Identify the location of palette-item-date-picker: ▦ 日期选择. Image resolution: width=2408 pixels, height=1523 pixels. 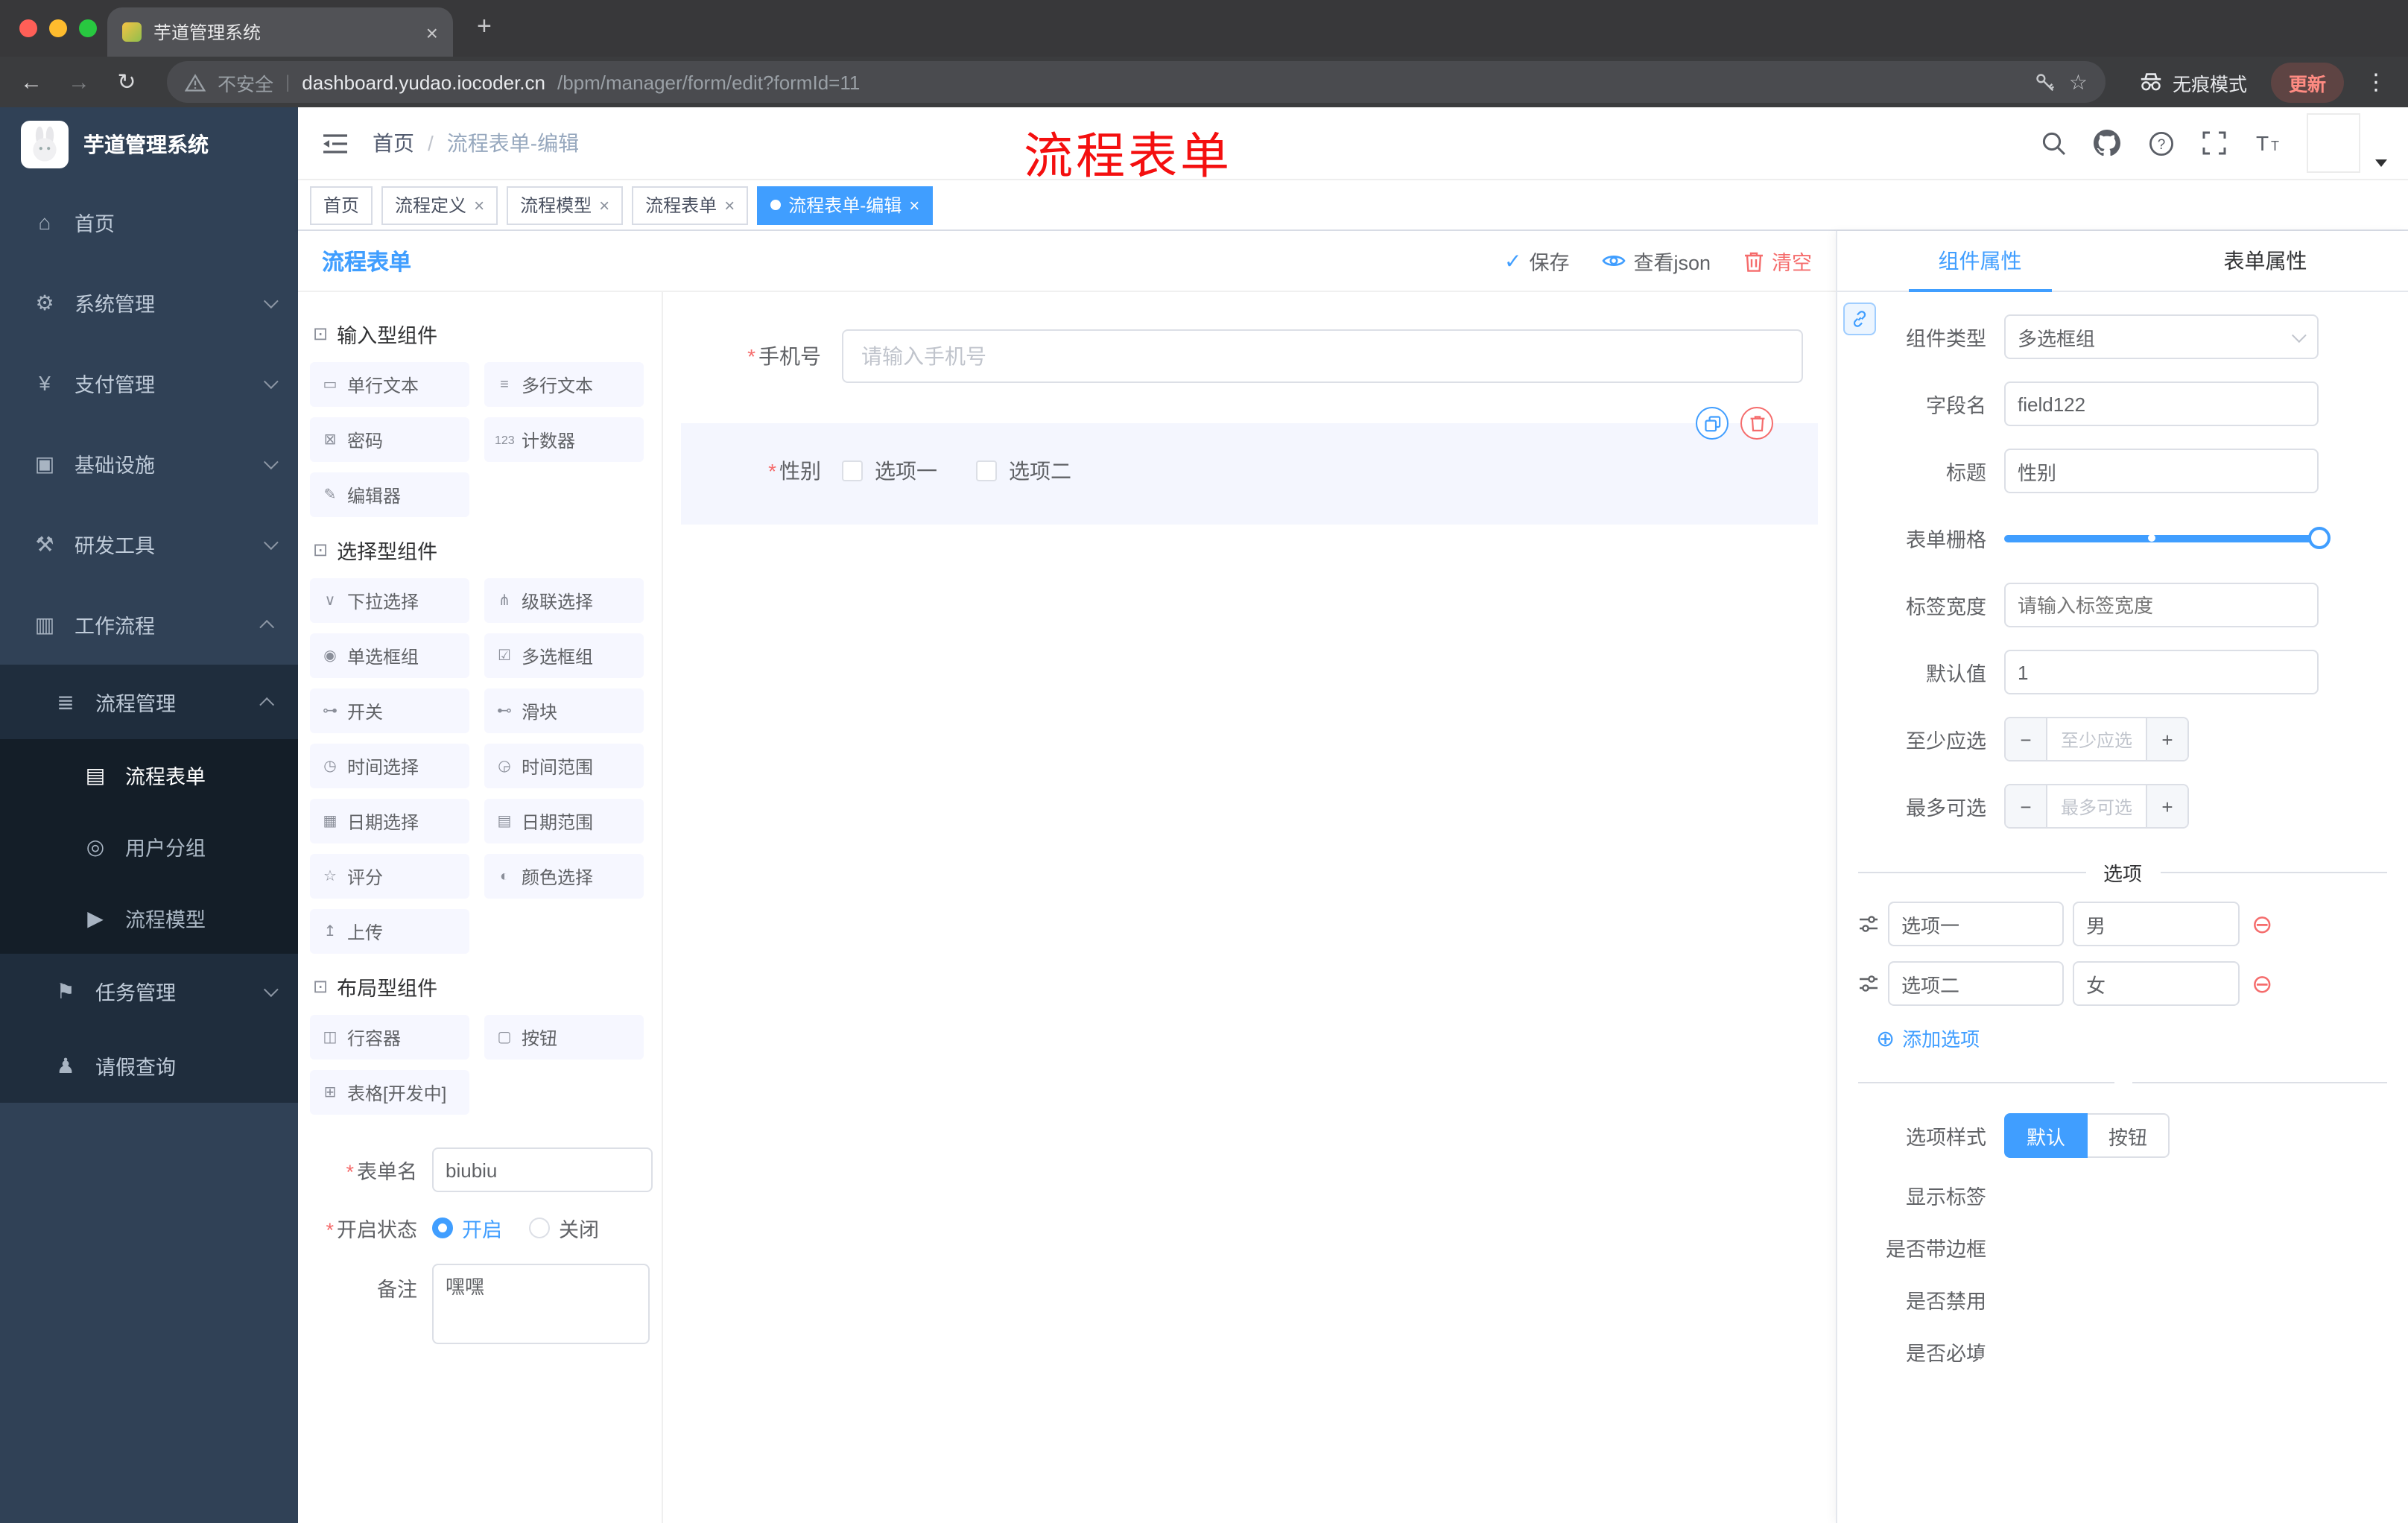
(389, 821).